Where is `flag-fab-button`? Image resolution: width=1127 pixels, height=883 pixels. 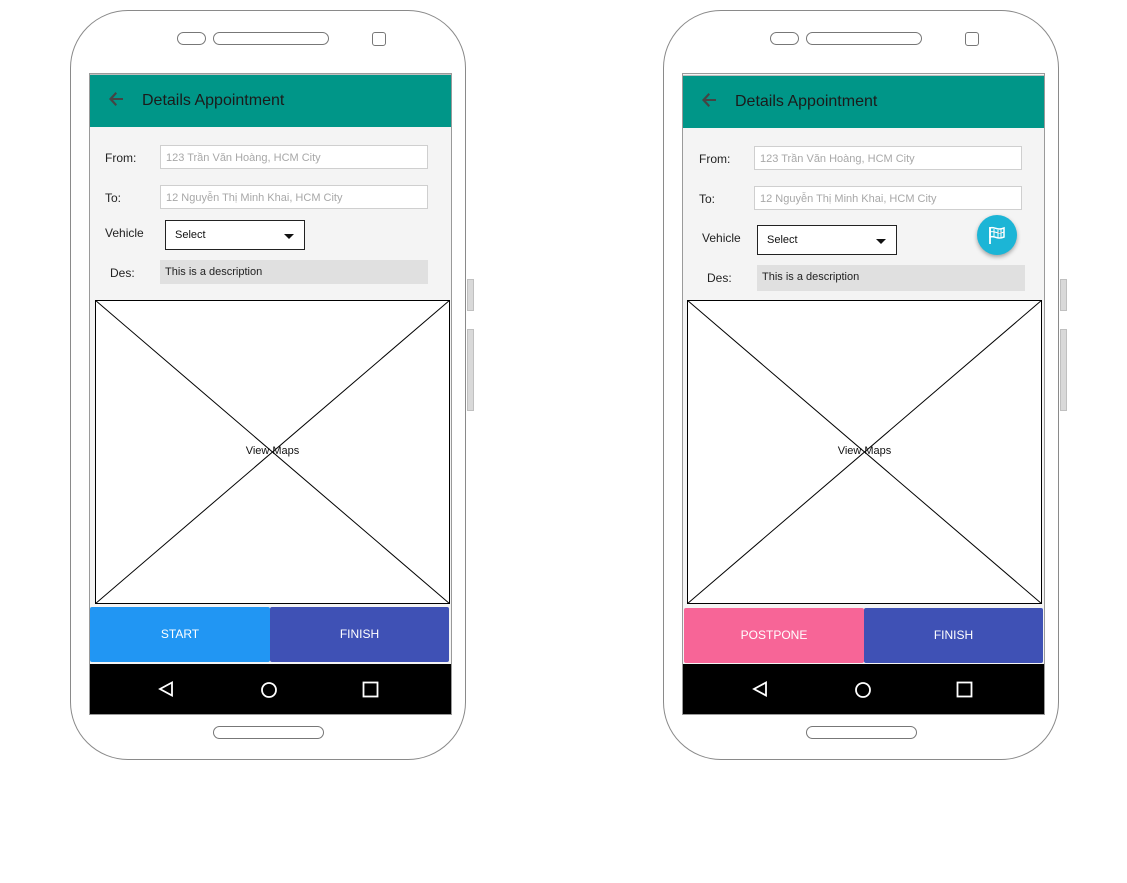
flag-fab-button is located at coordinates (997, 235).